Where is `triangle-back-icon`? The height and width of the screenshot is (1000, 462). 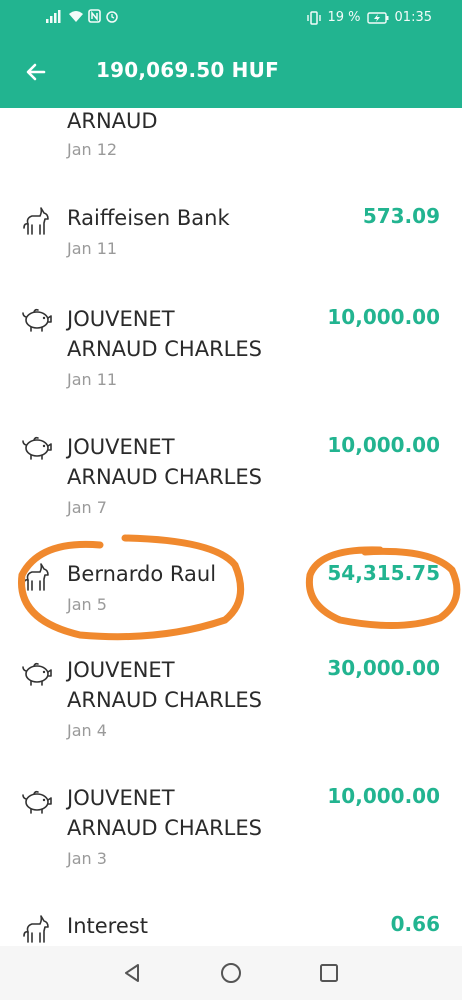
triangle-back-icon is located at coordinates (132, 973).